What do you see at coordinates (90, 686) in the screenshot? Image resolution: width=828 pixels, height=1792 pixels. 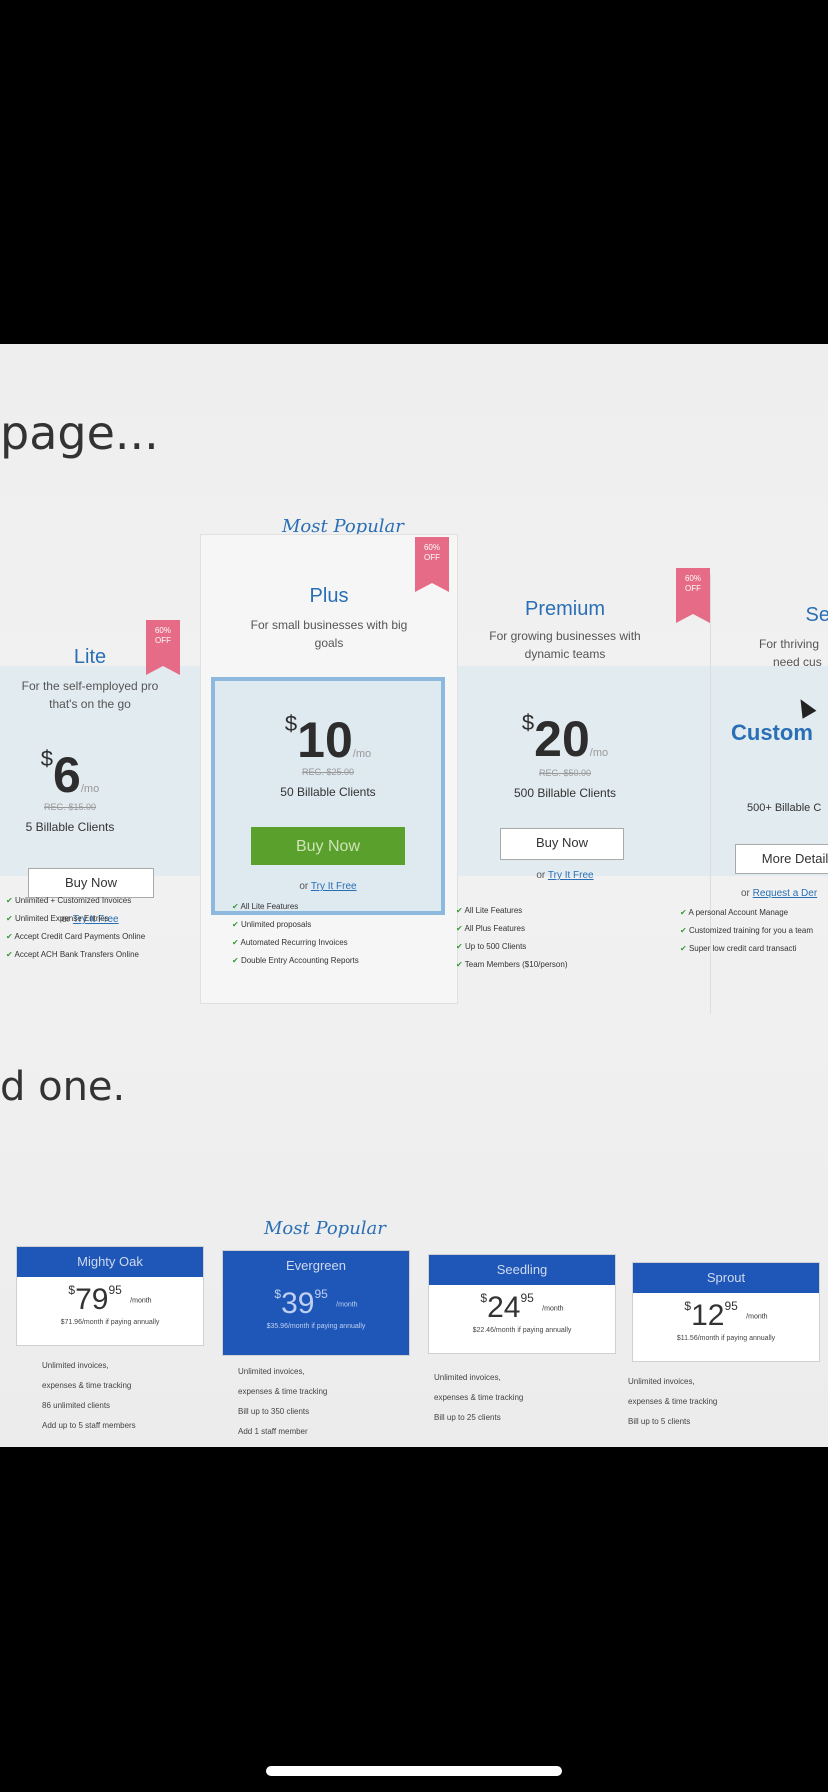 I see `plan-desc-line1: For the self-employed pro` at bounding box center [90, 686].